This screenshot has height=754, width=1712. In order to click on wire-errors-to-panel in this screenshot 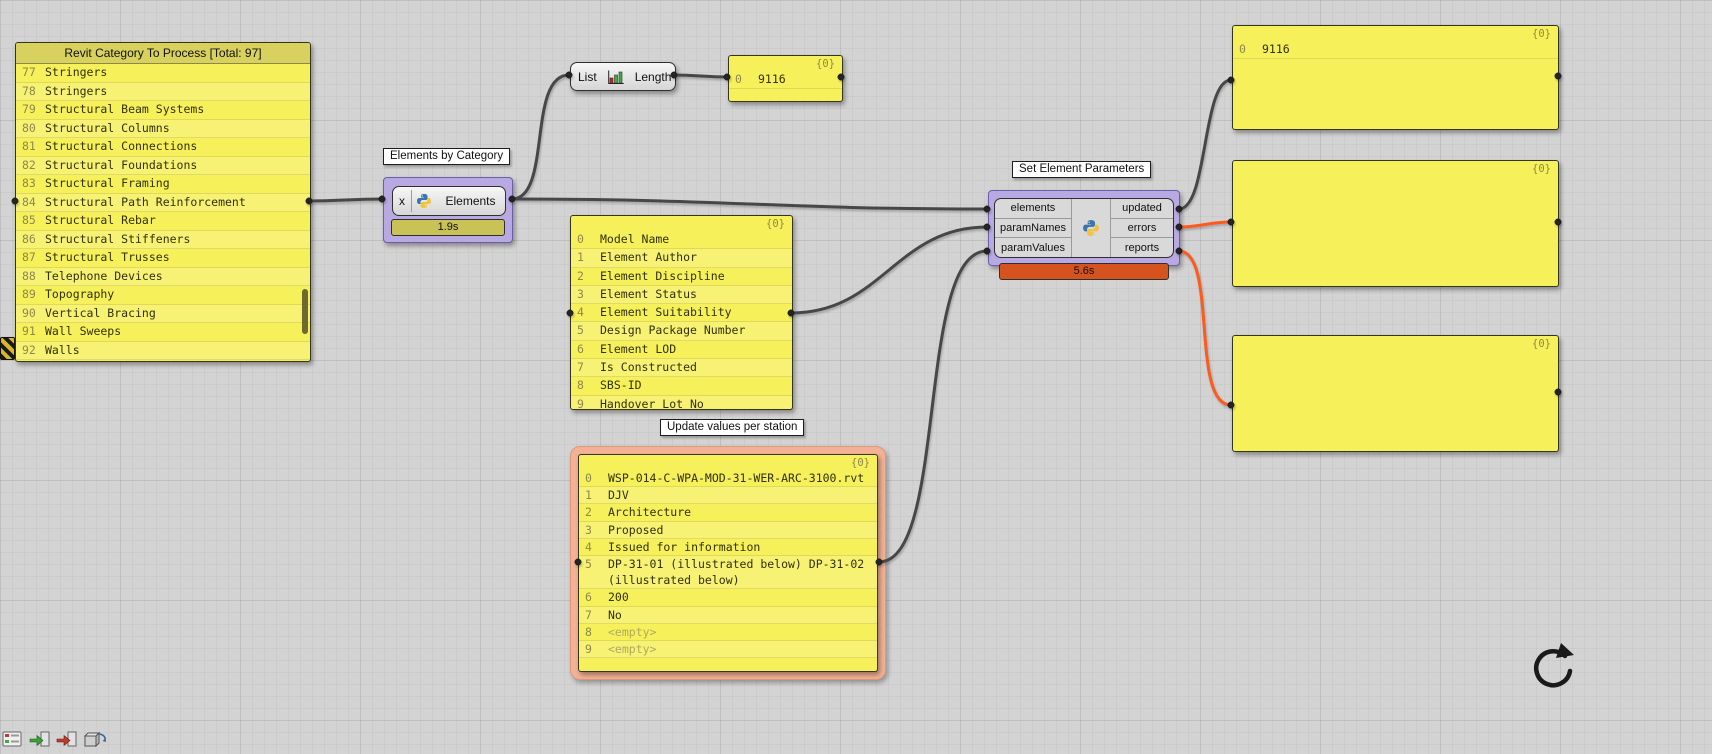, I will do `click(1205, 224)`.